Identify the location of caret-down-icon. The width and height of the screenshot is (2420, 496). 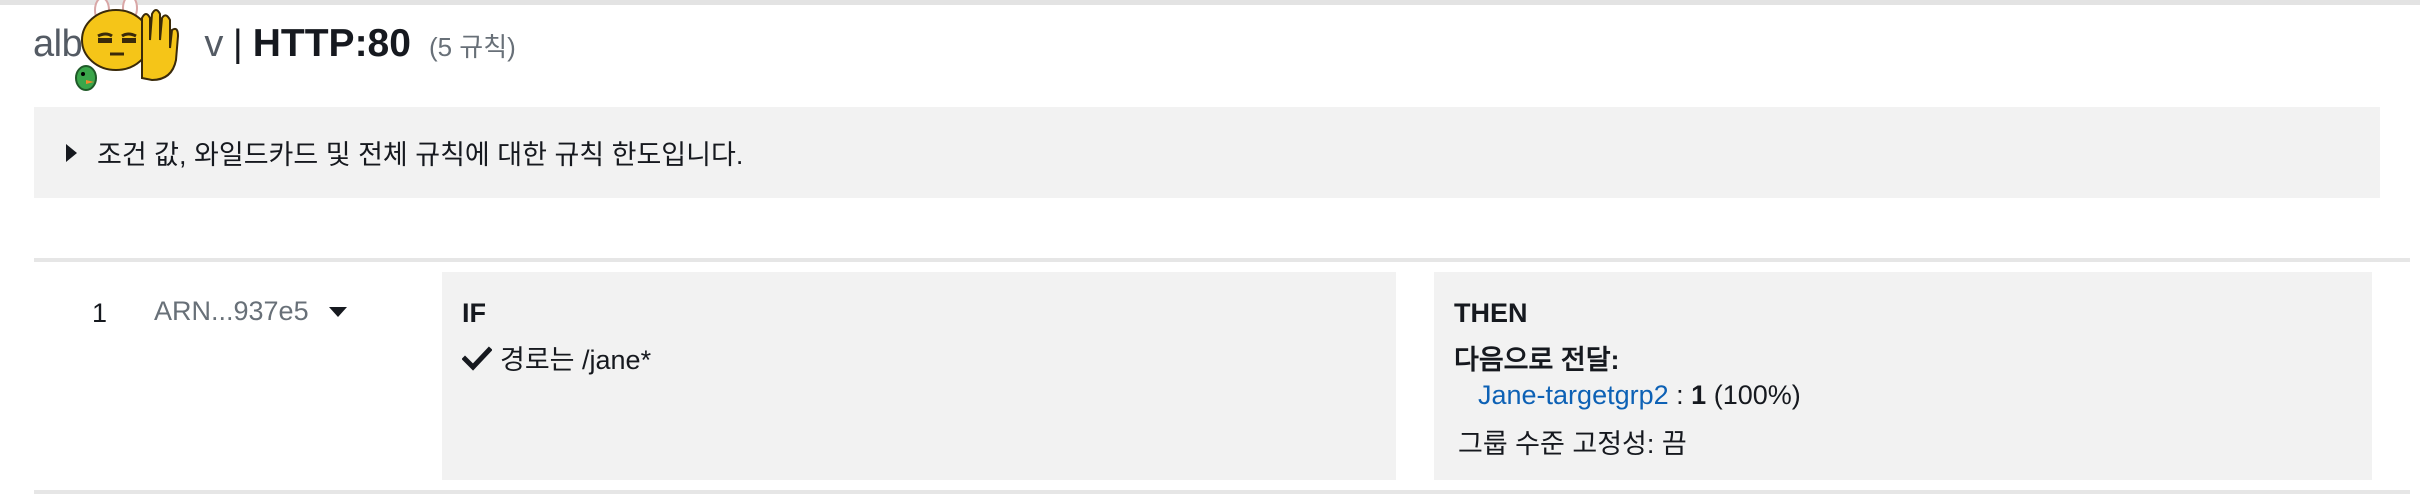
(337, 311).